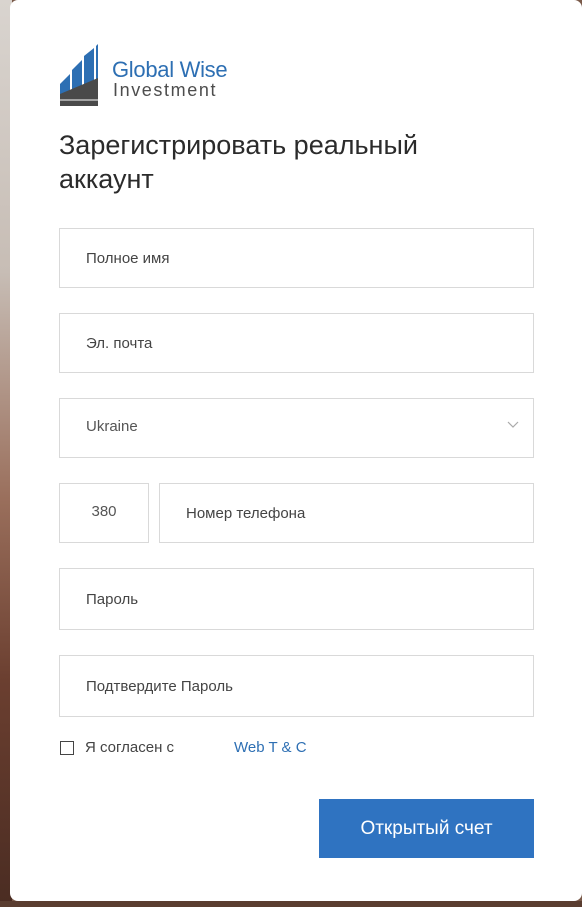 The width and height of the screenshot is (582, 907). I want to click on email-field, so click(296, 343).